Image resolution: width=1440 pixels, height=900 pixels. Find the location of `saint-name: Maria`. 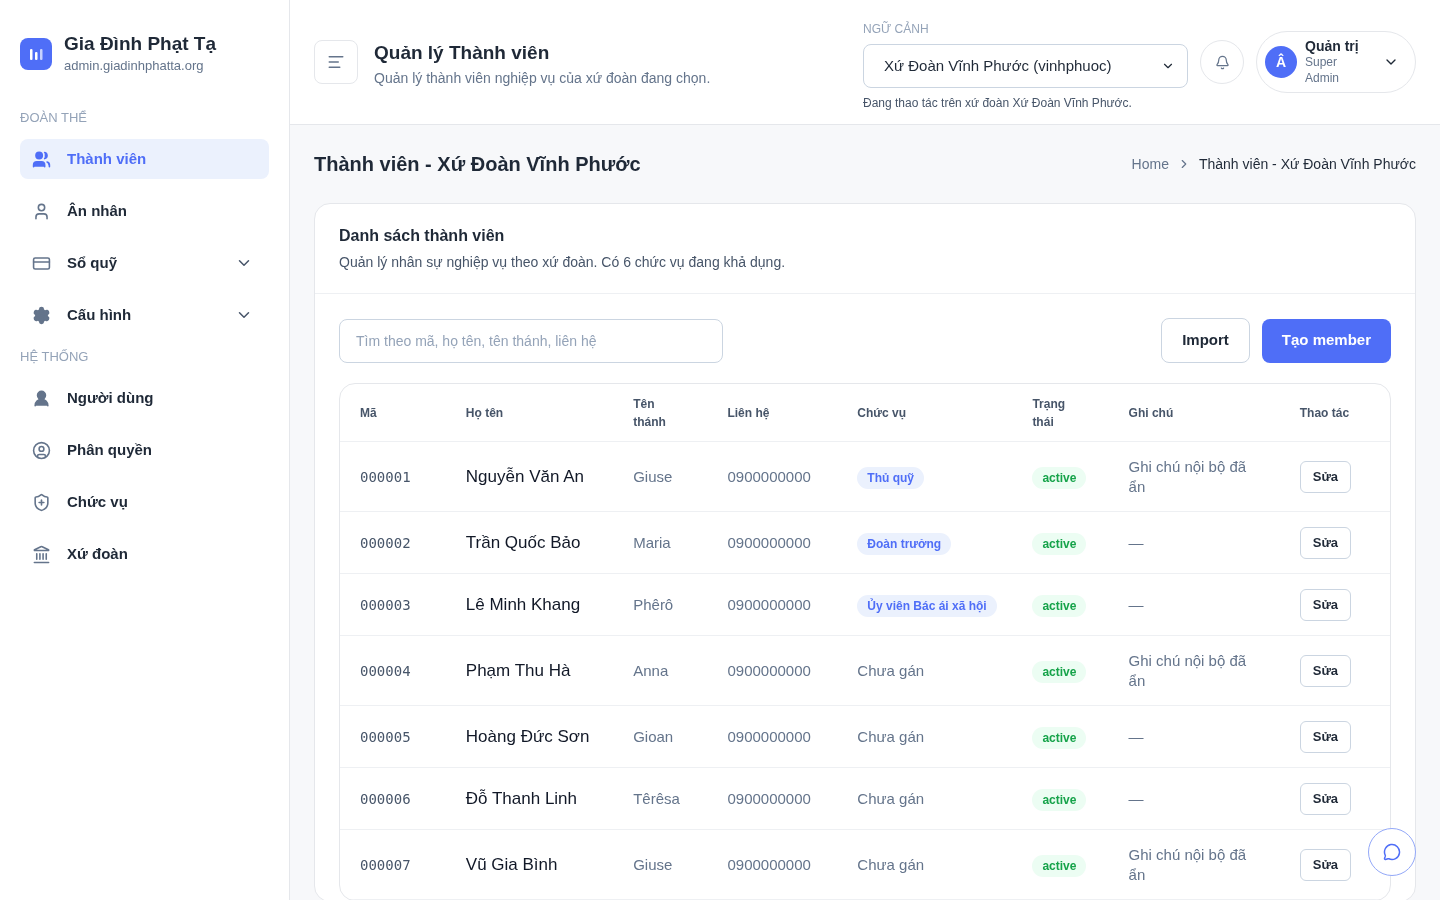

saint-name: Maria is located at coordinates (652, 542).